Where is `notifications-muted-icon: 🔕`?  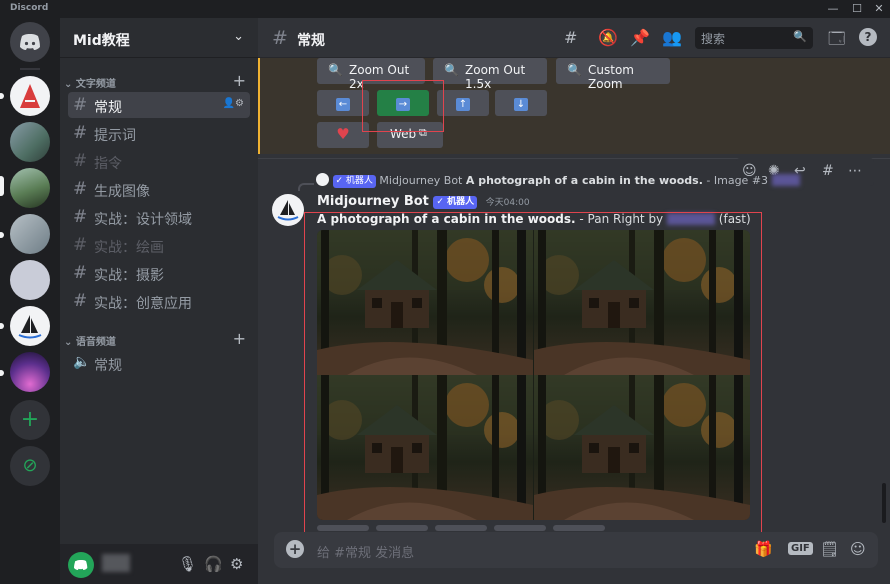
notifications-muted-icon: 🔕 is located at coordinates (608, 37).